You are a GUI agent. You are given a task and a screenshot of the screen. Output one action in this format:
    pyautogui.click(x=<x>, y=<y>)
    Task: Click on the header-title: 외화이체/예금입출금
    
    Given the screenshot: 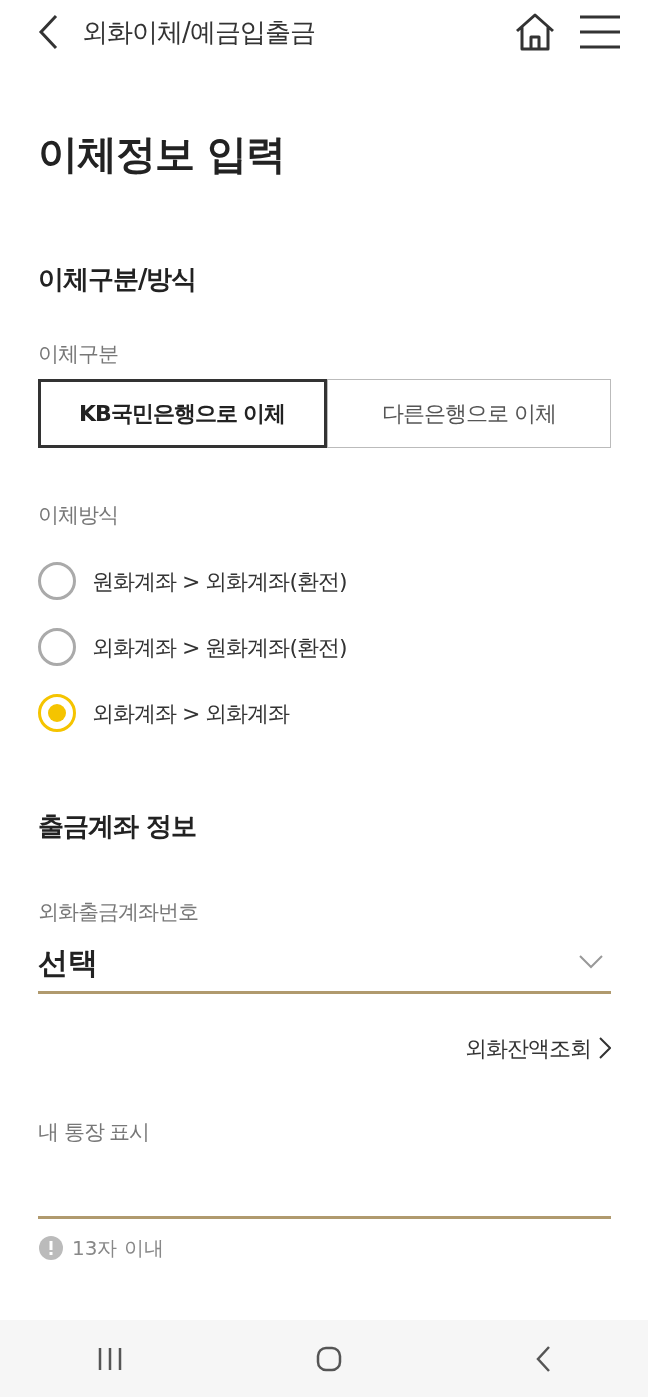 What is the action you would take?
    pyautogui.click(x=198, y=32)
    